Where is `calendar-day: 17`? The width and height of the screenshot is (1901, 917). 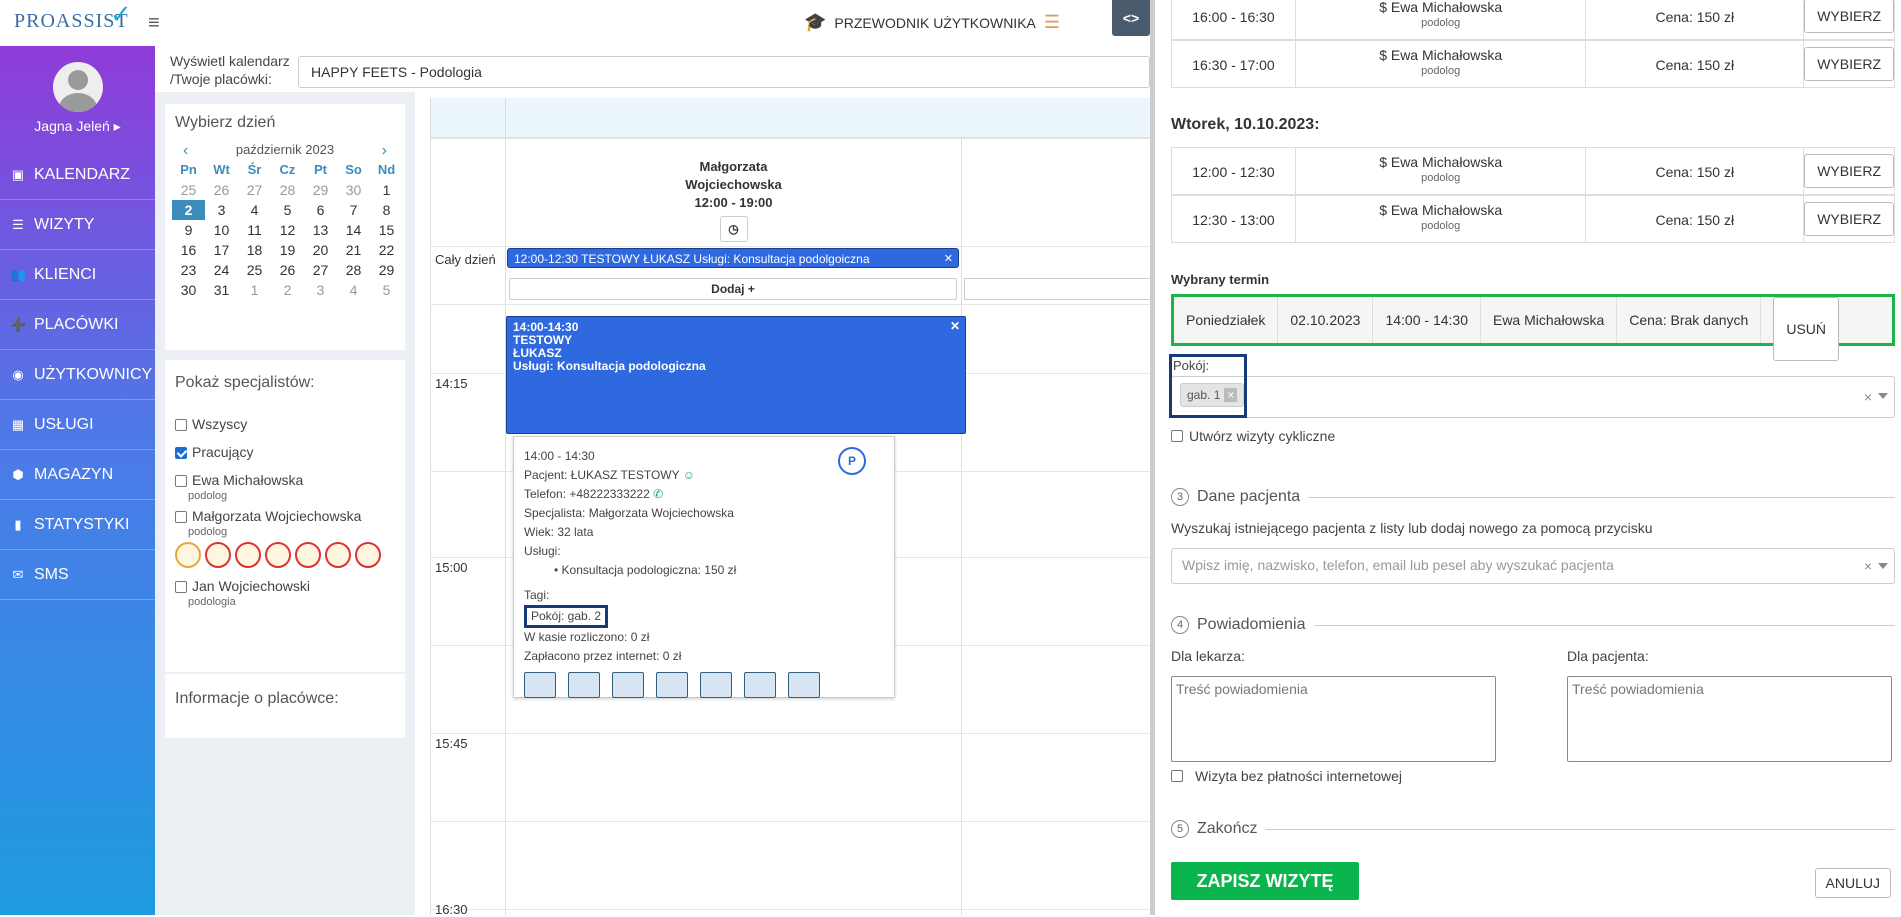 calendar-day: 17 is located at coordinates (221, 250).